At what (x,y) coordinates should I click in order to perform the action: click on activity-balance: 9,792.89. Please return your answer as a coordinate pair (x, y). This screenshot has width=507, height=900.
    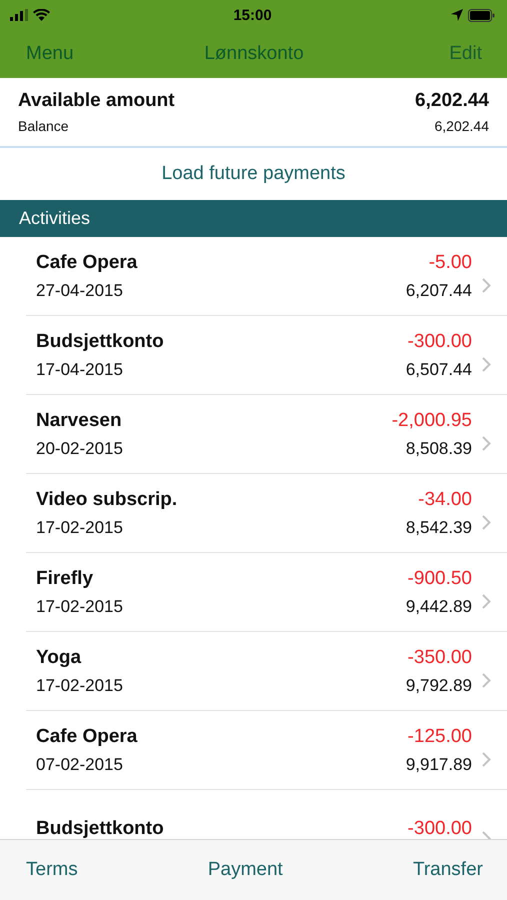
    Looking at the image, I should click on (439, 686).